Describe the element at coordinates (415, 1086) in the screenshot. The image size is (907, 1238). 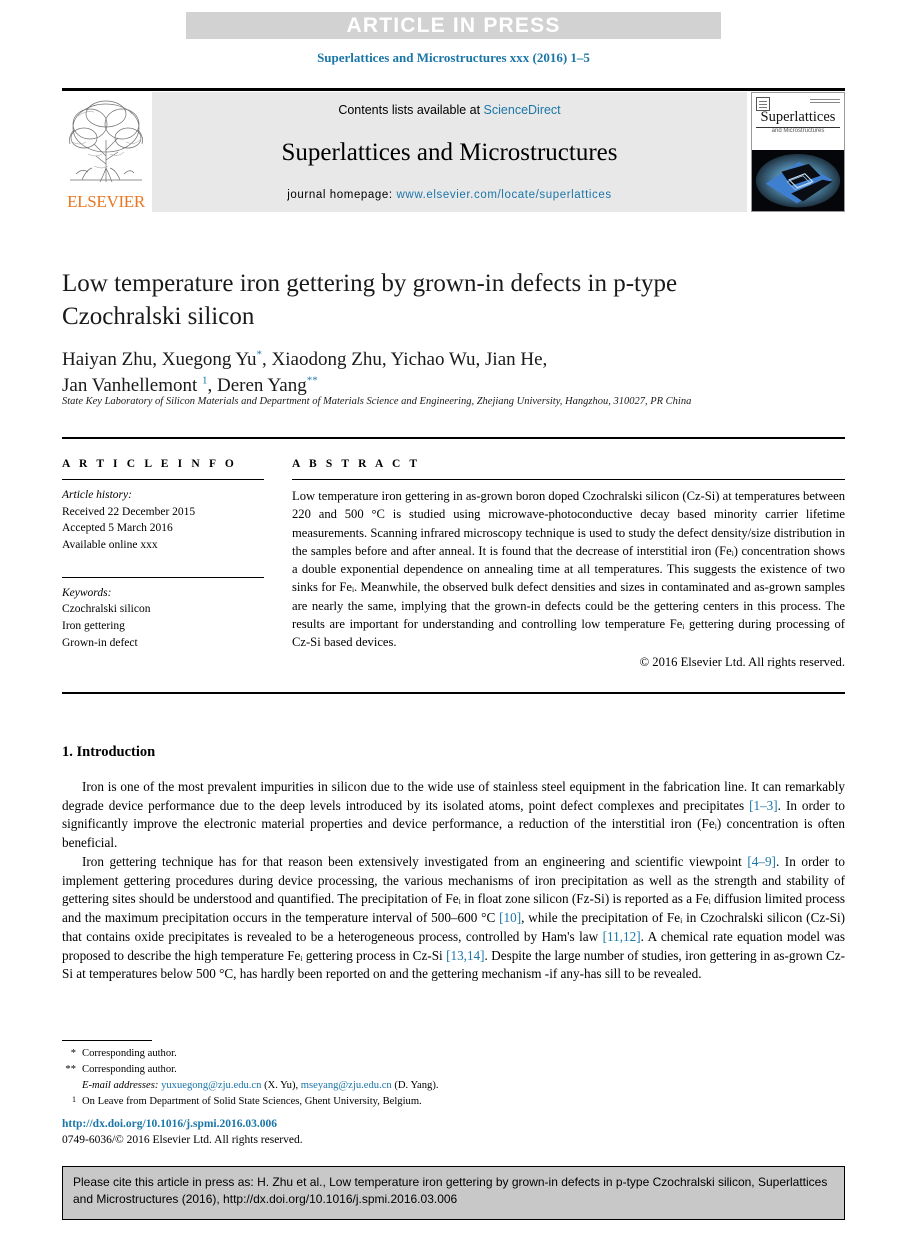
I see `email-name-2: (D. Yang).` at that location.